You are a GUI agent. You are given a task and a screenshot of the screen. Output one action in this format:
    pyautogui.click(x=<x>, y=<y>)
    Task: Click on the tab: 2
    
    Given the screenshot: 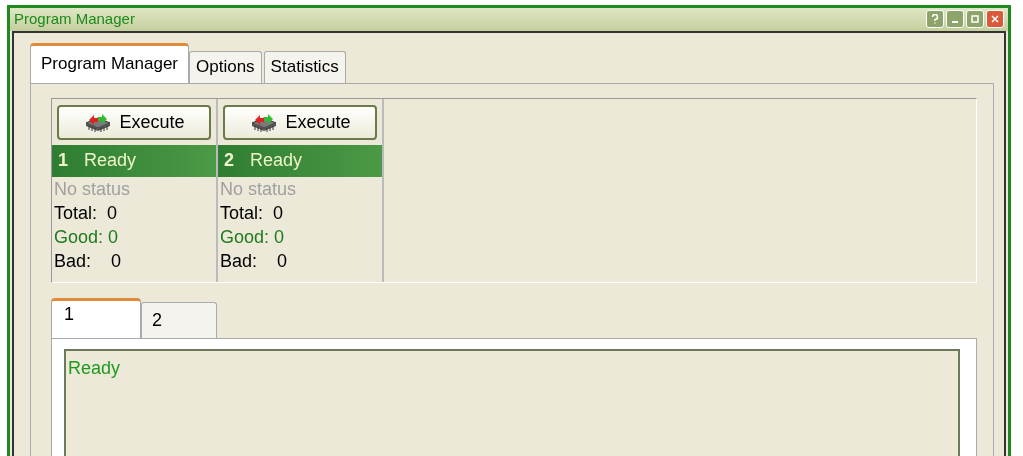 What is the action you would take?
    pyautogui.click(x=179, y=319)
    